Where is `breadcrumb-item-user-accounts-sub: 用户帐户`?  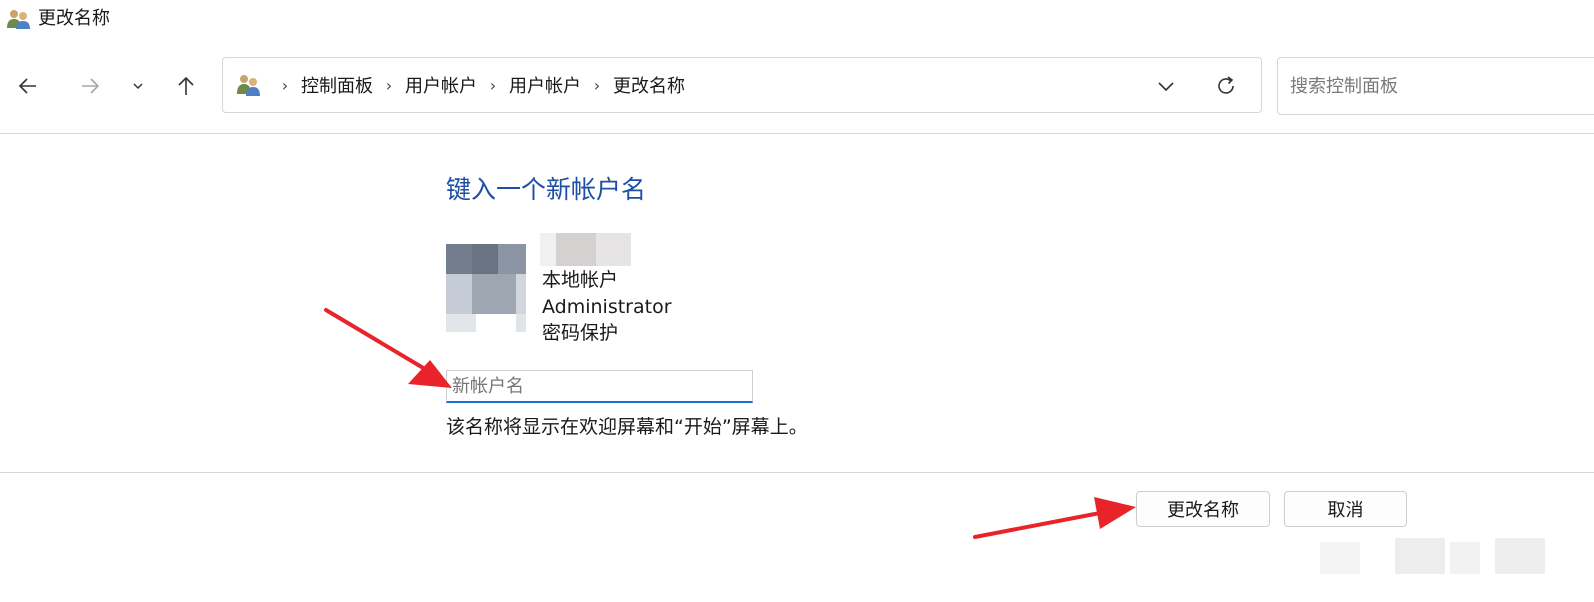 breadcrumb-item-user-accounts-sub: 用户帐户 is located at coordinates (545, 85).